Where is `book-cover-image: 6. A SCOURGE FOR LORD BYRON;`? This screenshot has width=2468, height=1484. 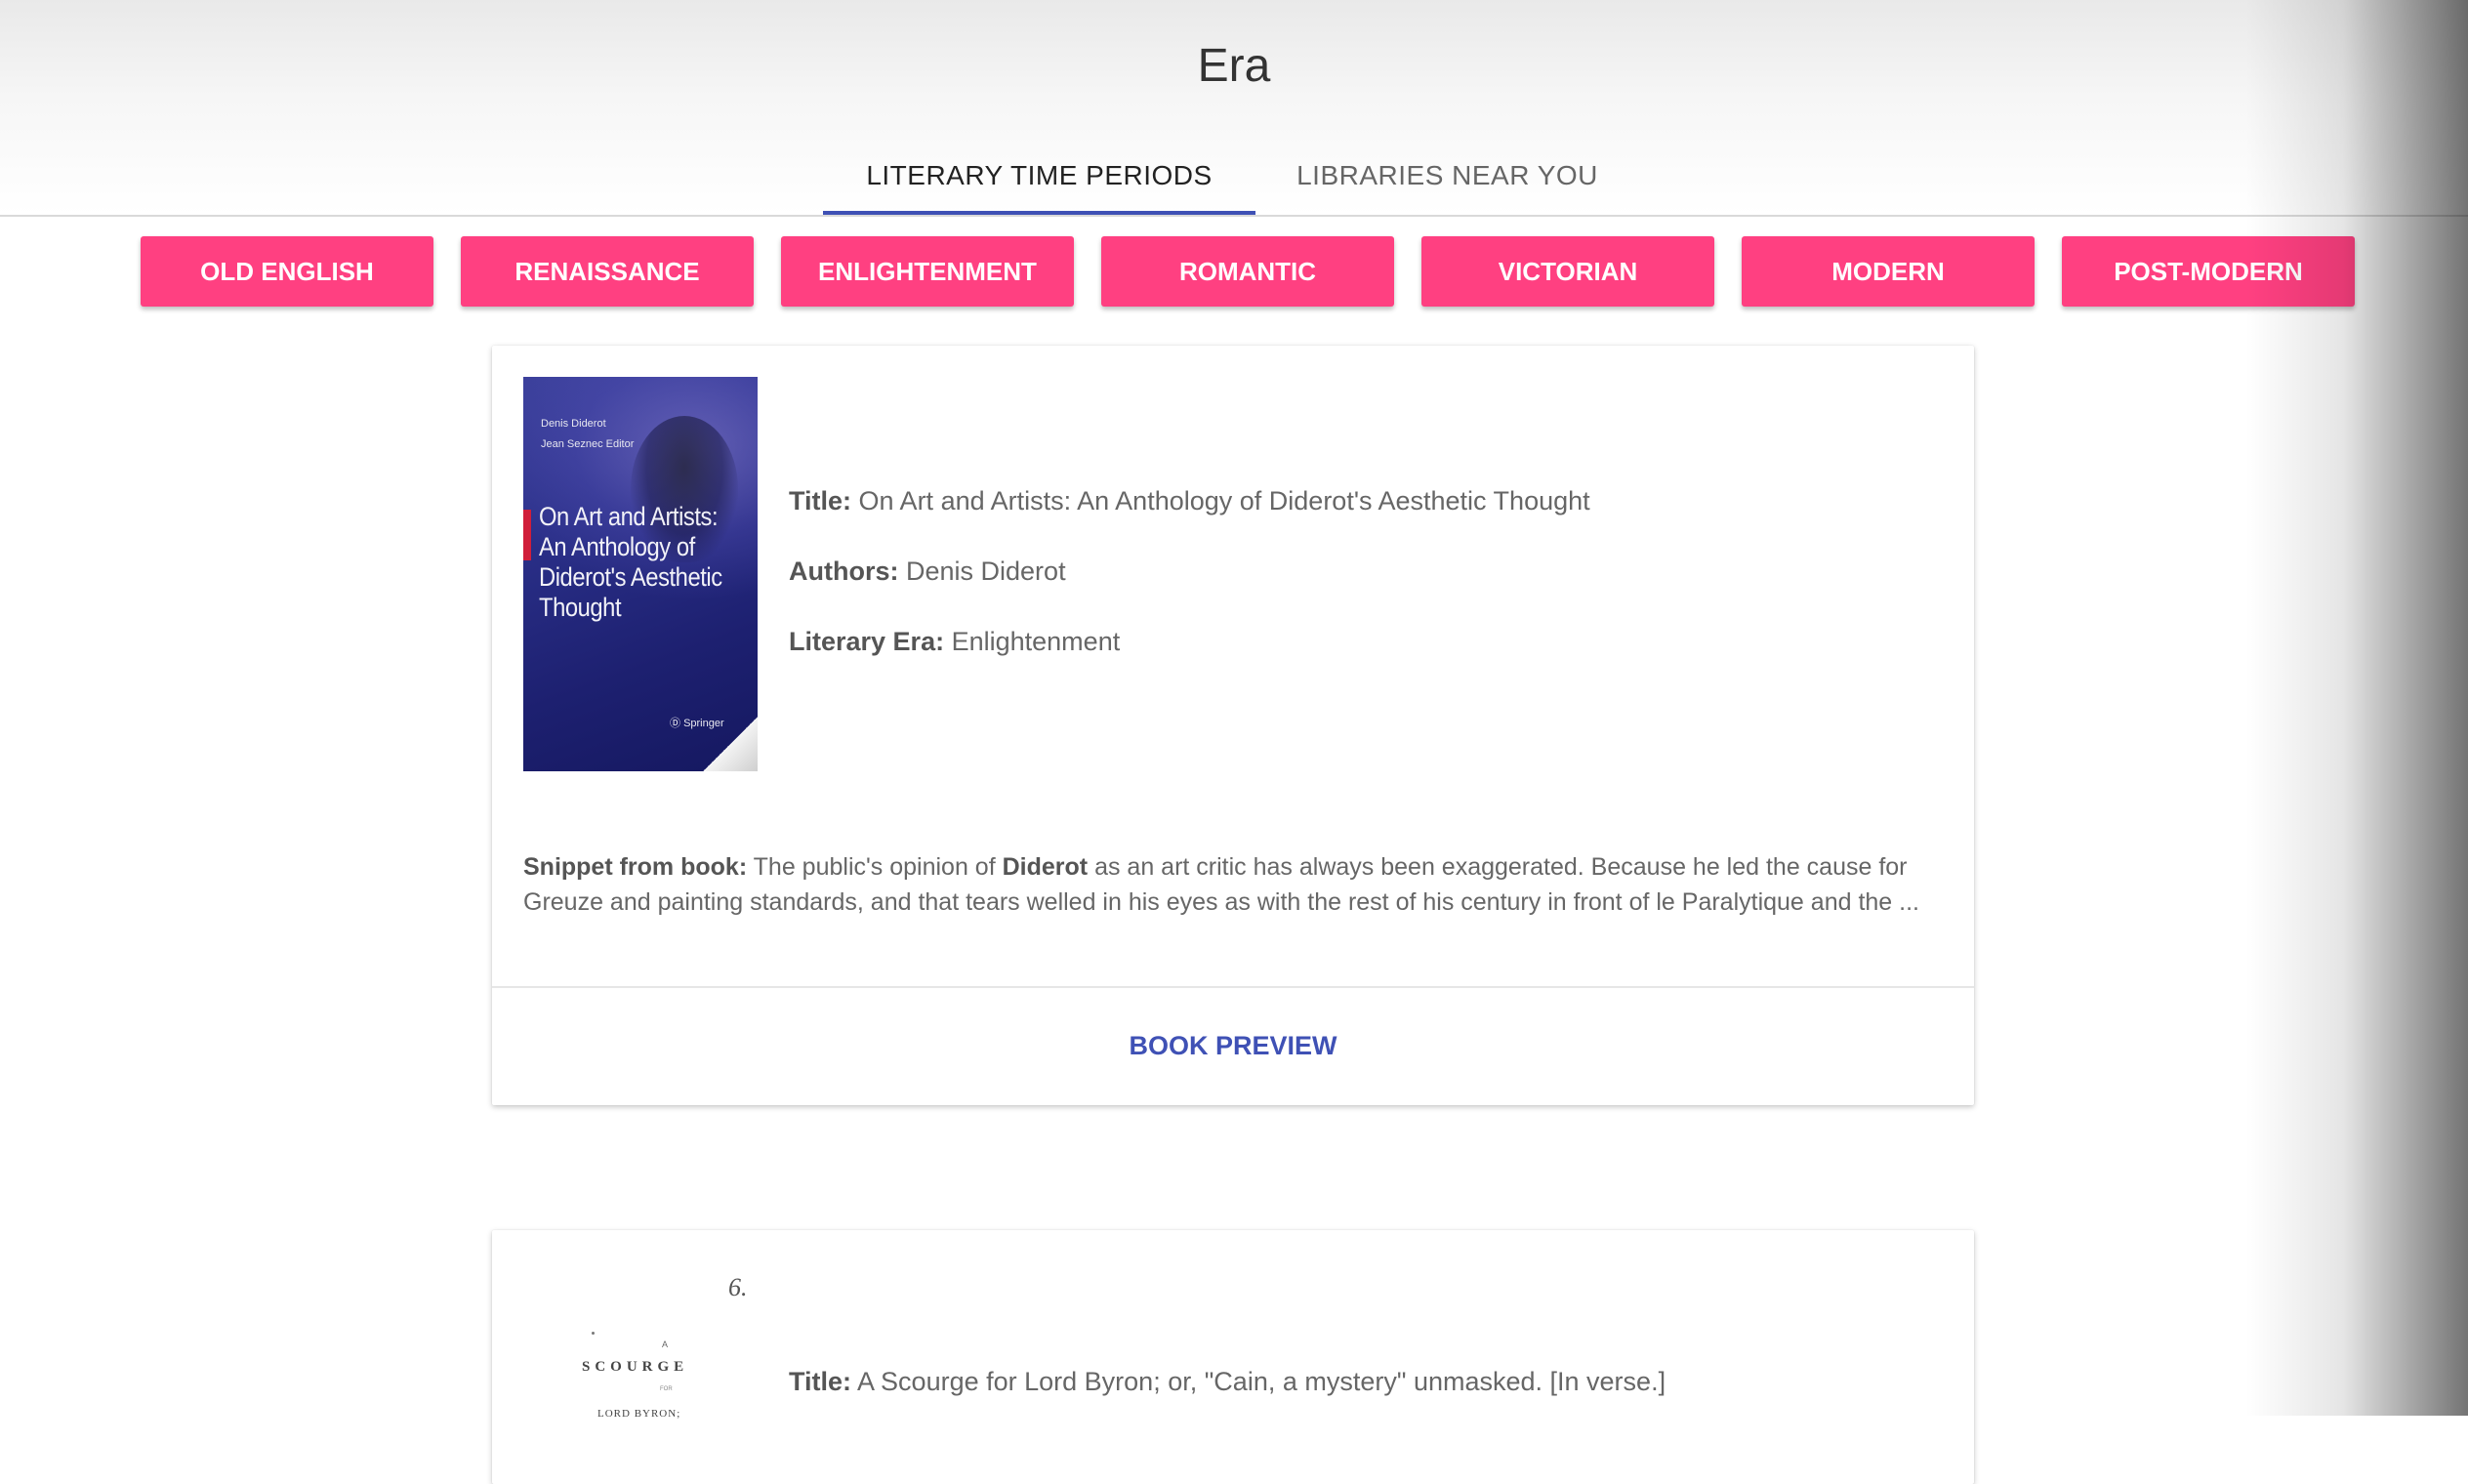 book-cover-image: 6. A SCOURGE FOR LORD BYRON; is located at coordinates (640, 1373).